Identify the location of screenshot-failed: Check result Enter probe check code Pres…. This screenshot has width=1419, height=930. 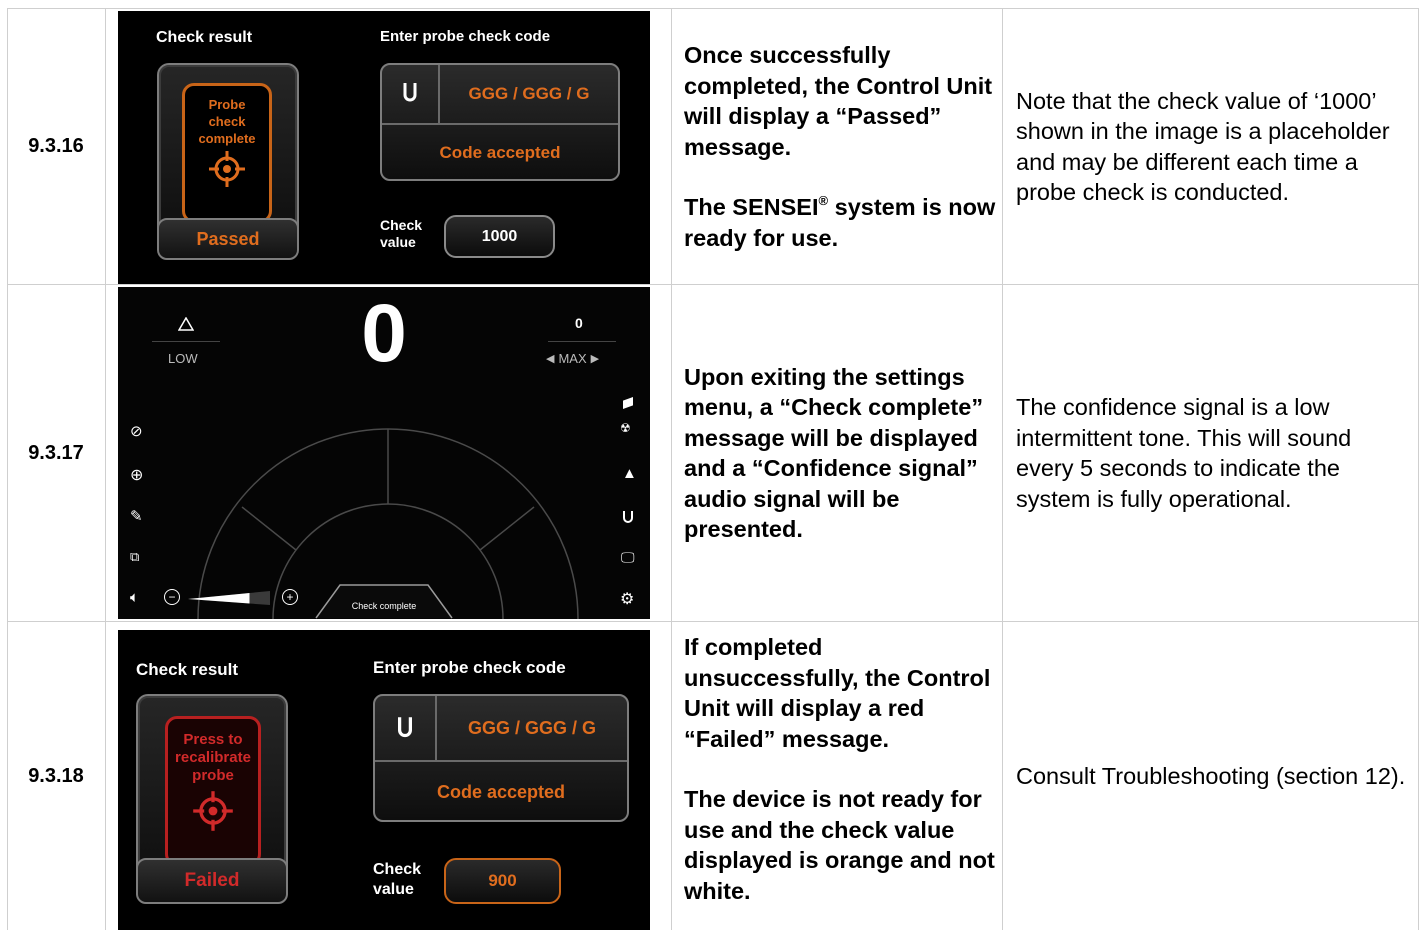
(384, 780).